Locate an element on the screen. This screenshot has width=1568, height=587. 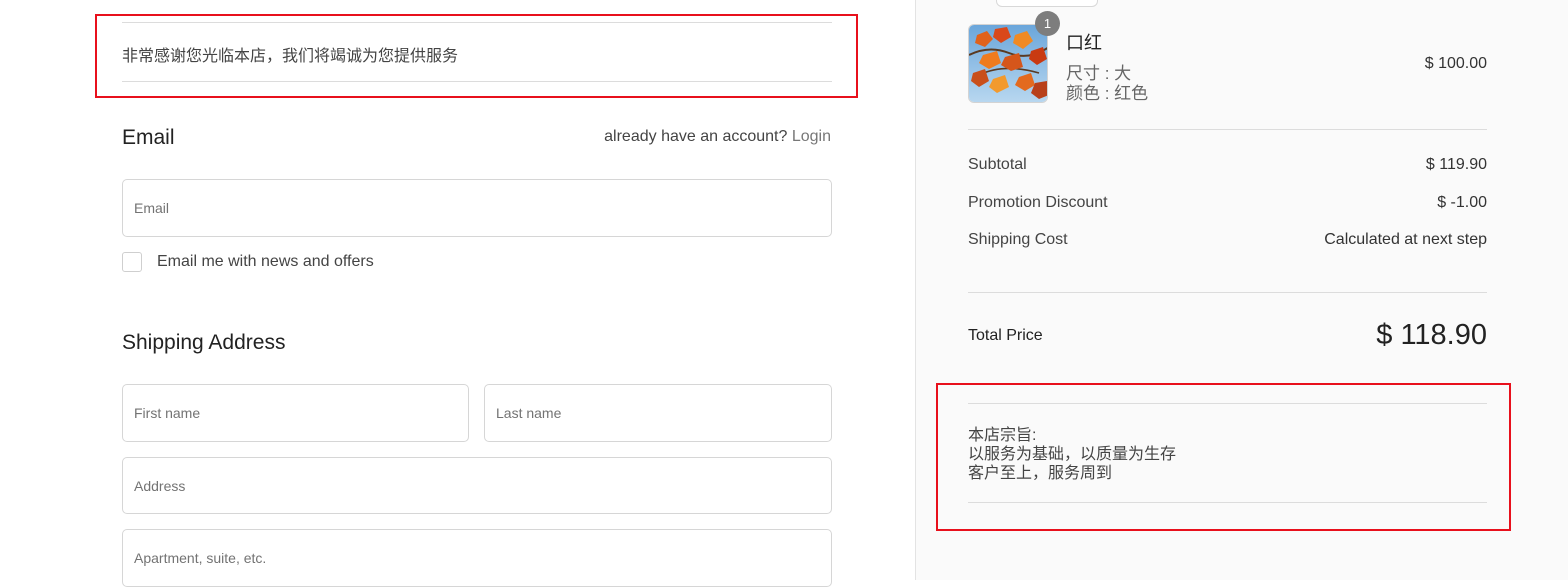
subtotal-label: Subtotal is located at coordinates (997, 164).